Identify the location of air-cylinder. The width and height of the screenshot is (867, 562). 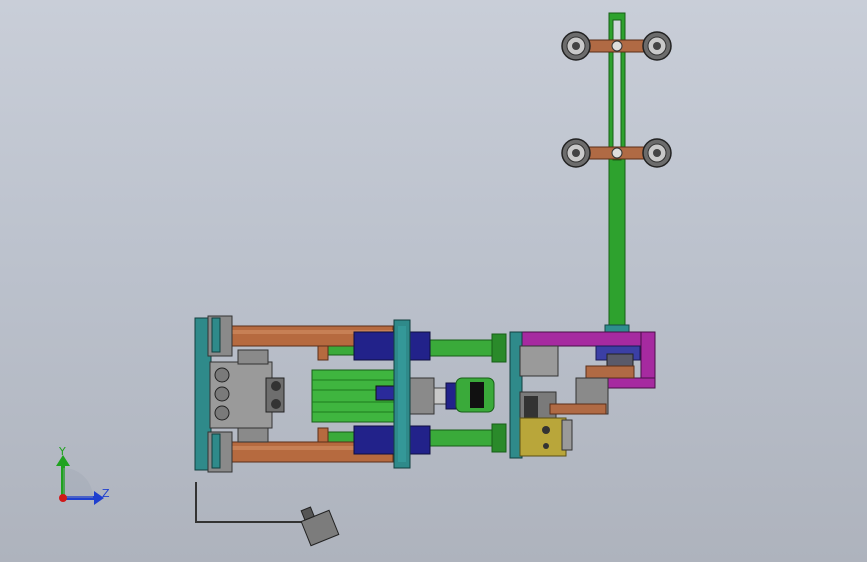
(354, 396).